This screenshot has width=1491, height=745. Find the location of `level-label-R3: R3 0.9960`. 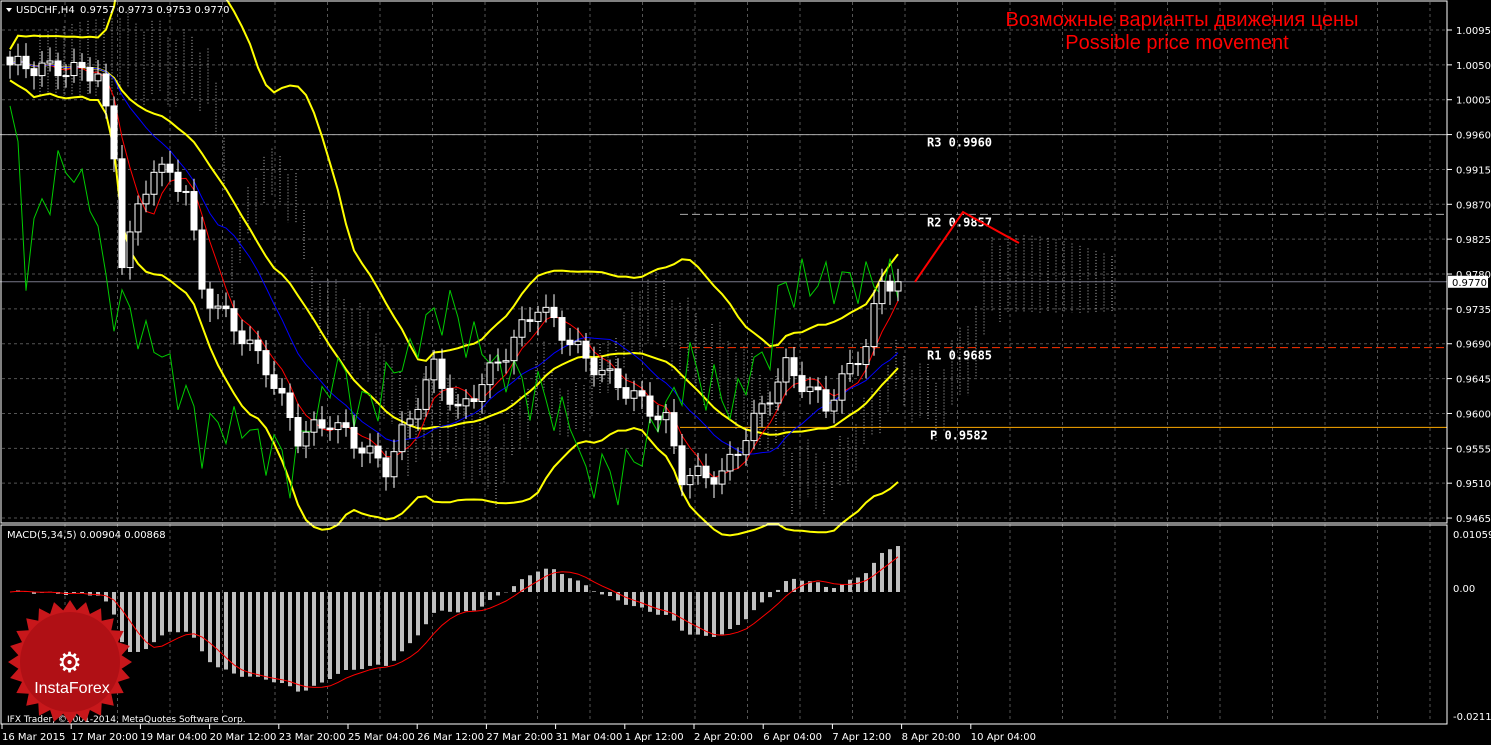

level-label-R3: R3 0.9960 is located at coordinates (959, 143).